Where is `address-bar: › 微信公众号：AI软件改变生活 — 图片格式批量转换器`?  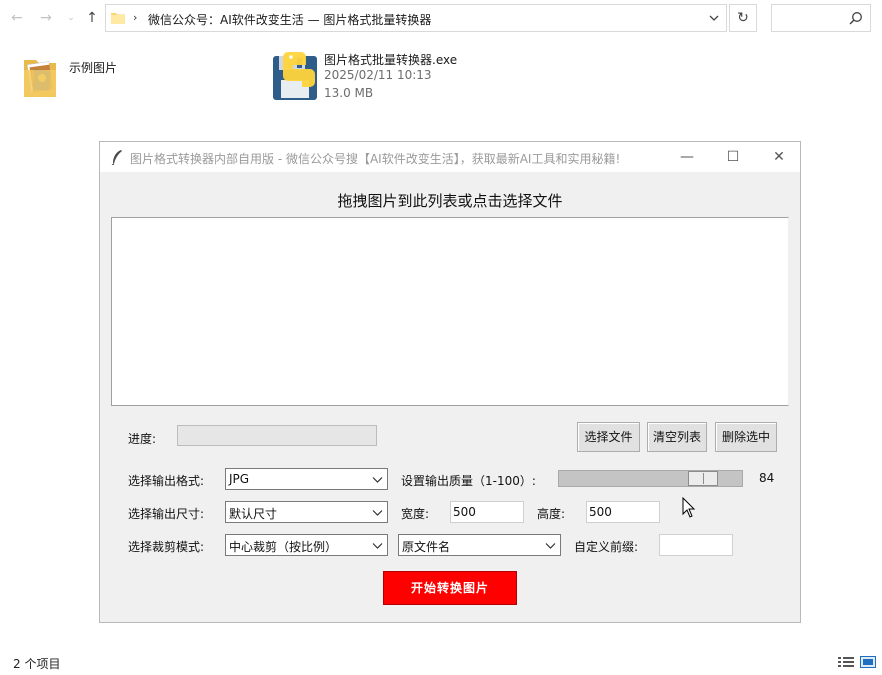 address-bar: › 微信公众号：AI软件改变生活 — 图片格式批量转换器 is located at coordinates (416, 18).